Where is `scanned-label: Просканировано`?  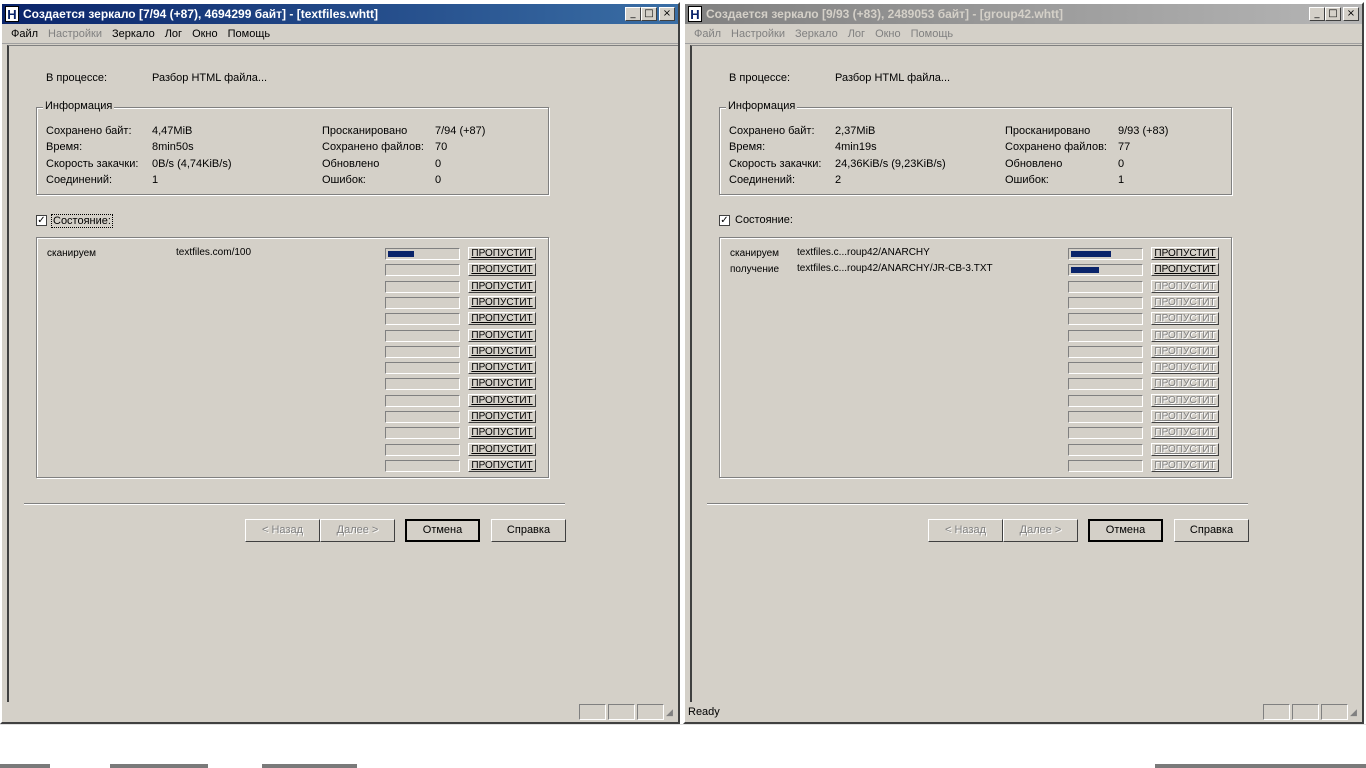 scanned-label: Просканировано is located at coordinates (1048, 131).